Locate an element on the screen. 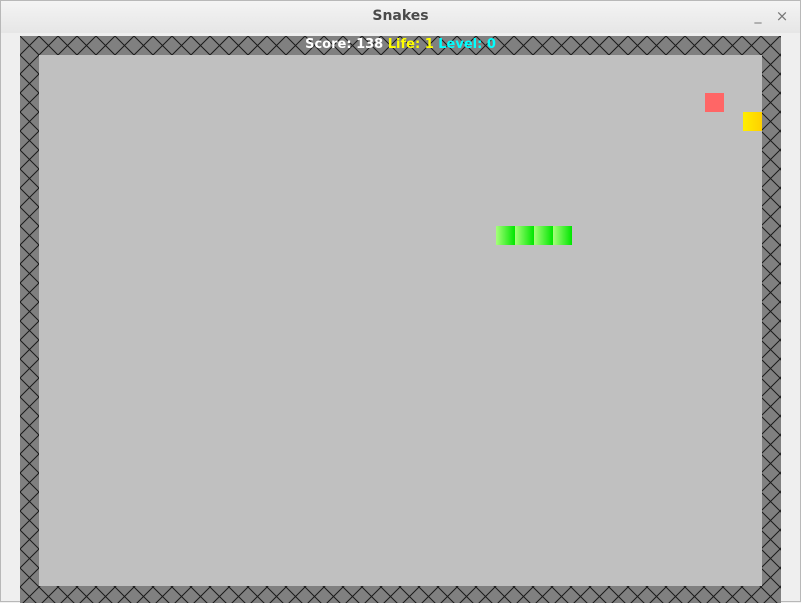  yellow-food is located at coordinates (752, 121).